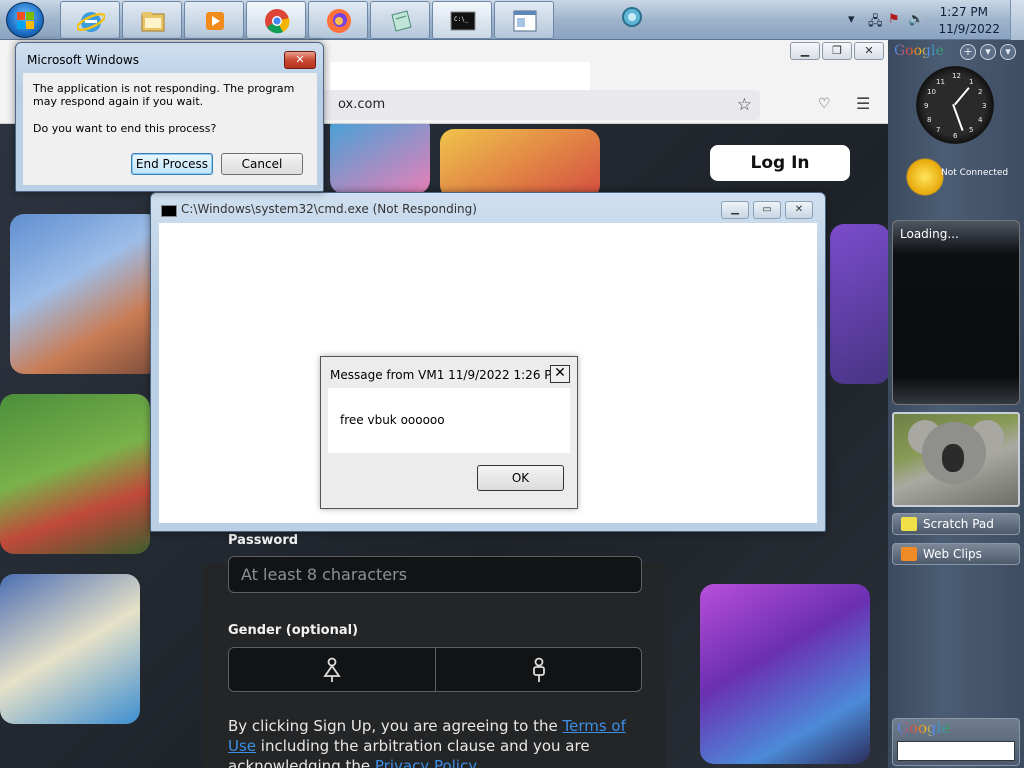 This screenshot has width=1024, height=768. I want to click on taskbar-internet-explorer, so click(90, 20).